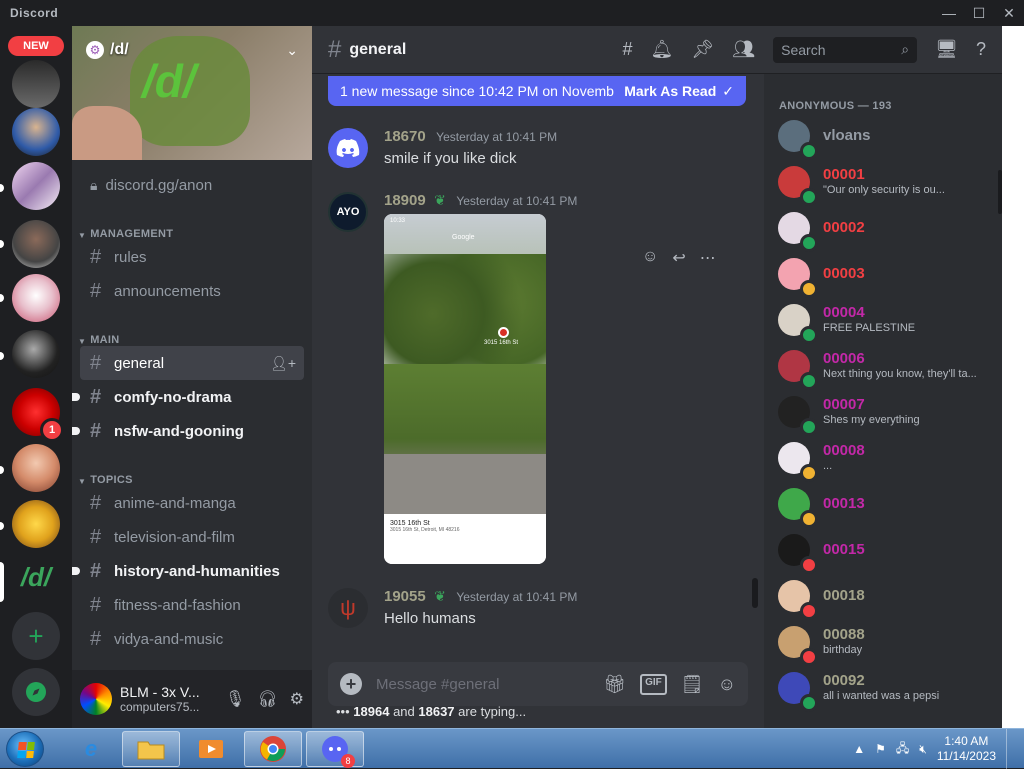  What do you see at coordinates (743, 49) in the screenshot?
I see `member-list-icon: 👥︎` at bounding box center [743, 49].